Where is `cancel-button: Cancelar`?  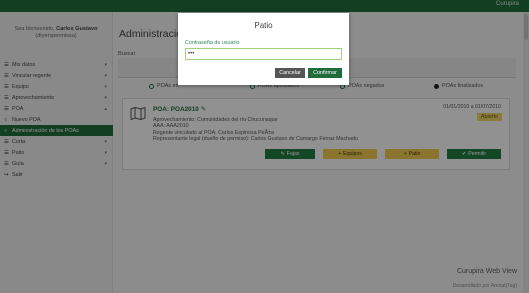 cancel-button: Cancelar is located at coordinates (290, 73).